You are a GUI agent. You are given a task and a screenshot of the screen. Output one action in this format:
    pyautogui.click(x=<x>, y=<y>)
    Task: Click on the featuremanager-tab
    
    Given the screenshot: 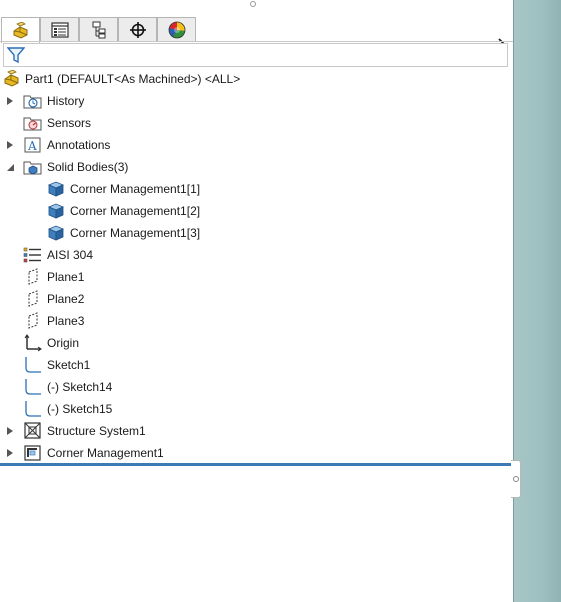 What is the action you would take?
    pyautogui.click(x=20, y=30)
    